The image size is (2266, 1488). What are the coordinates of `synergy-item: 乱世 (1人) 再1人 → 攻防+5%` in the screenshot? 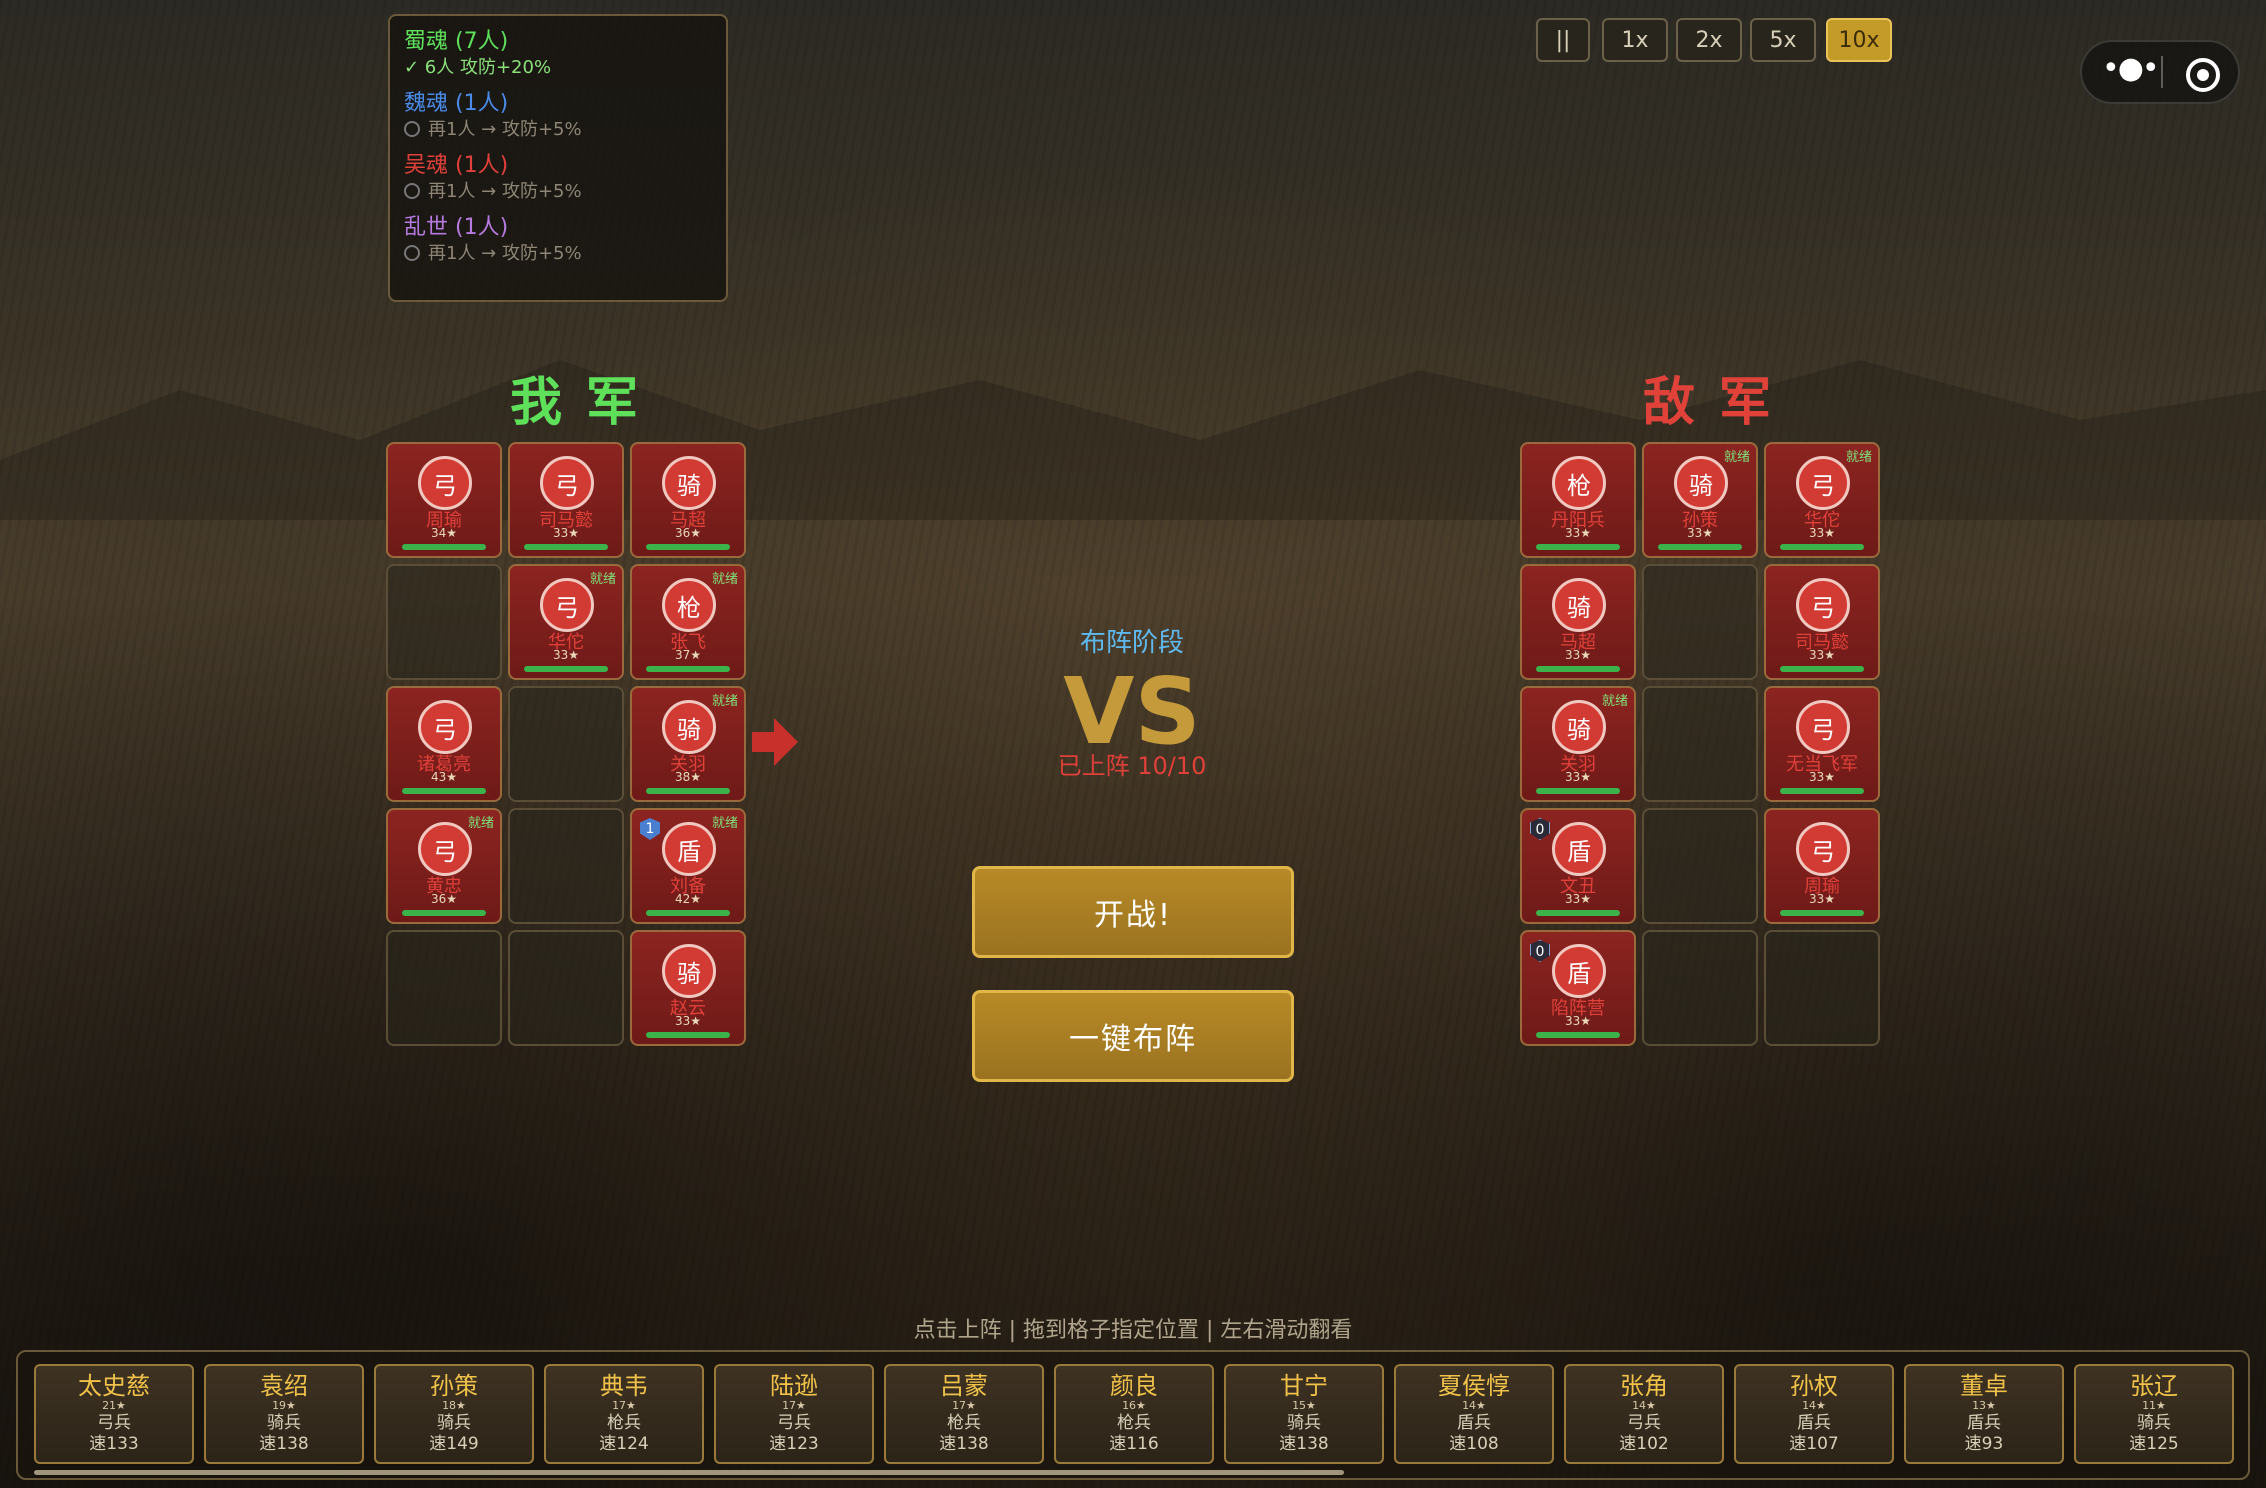 It's located at (558, 240).